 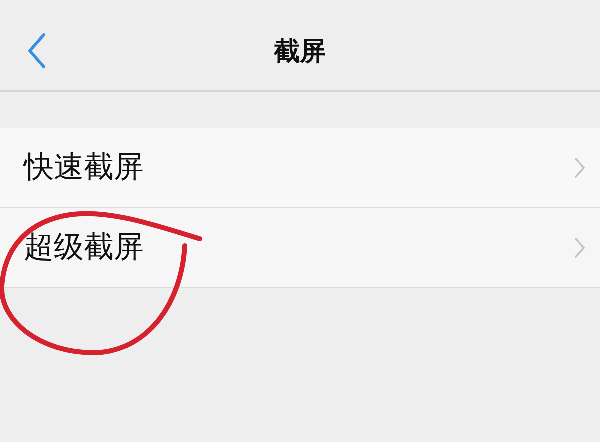 I want to click on page-title: 截屏, so click(x=299, y=52).